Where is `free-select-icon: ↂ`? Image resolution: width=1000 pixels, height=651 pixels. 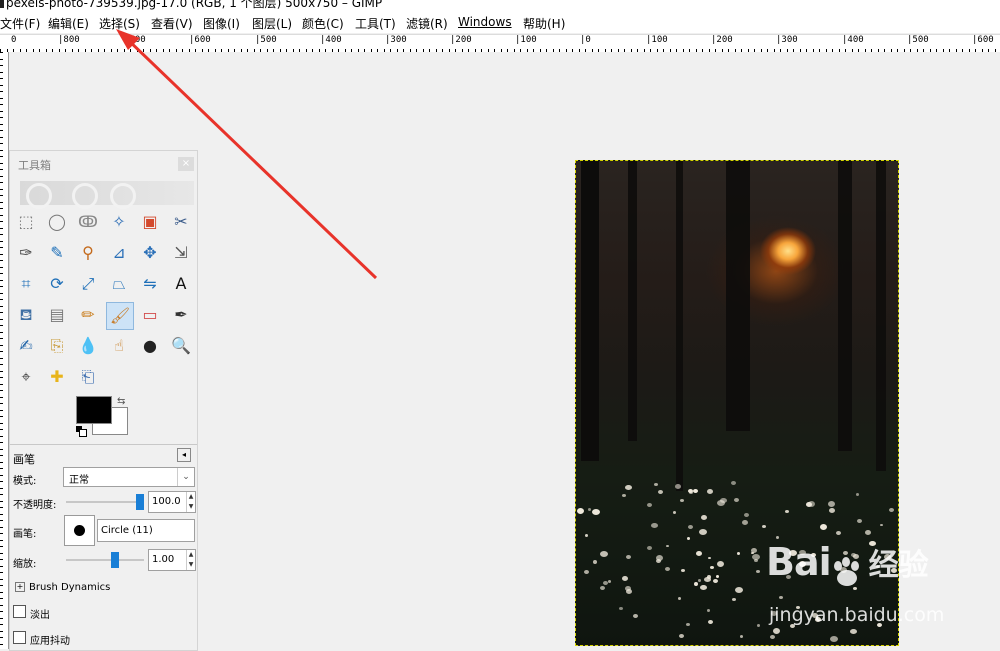 free-select-icon: ↂ is located at coordinates (88, 222).